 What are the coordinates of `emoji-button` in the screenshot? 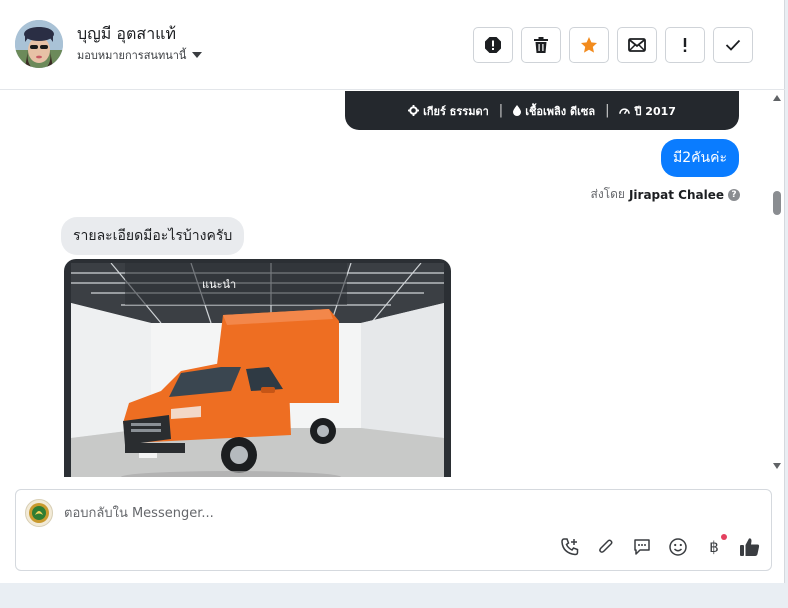 It's located at (678, 547).